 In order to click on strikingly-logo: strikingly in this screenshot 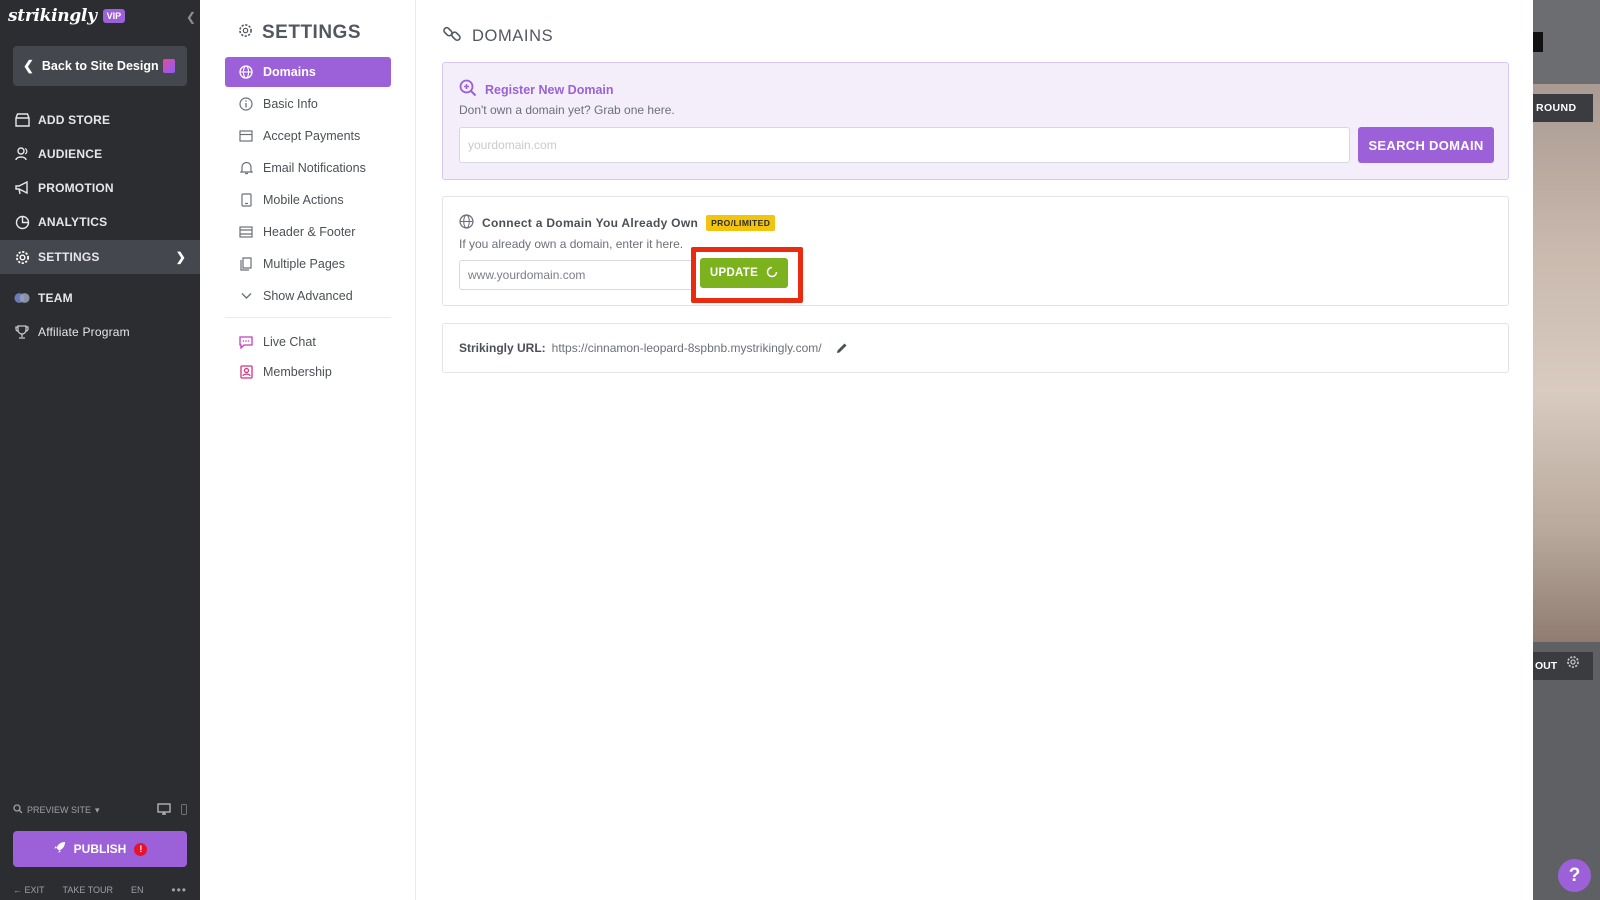, I will do `click(52, 16)`.